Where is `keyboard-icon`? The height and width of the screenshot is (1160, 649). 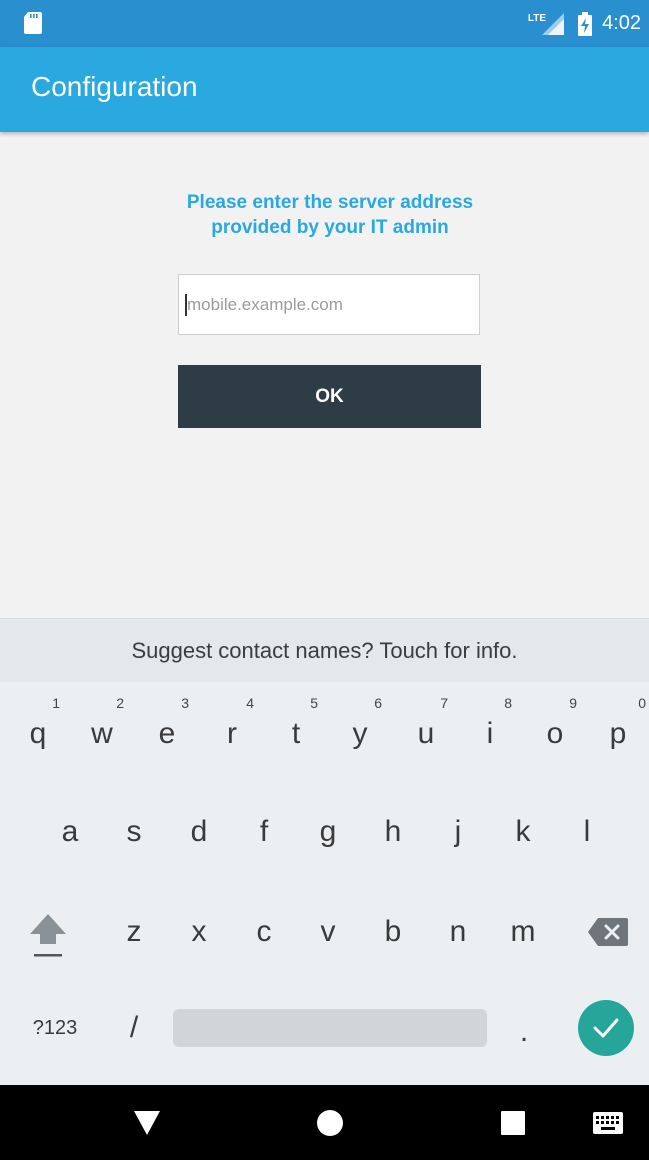 keyboard-icon is located at coordinates (608, 1122).